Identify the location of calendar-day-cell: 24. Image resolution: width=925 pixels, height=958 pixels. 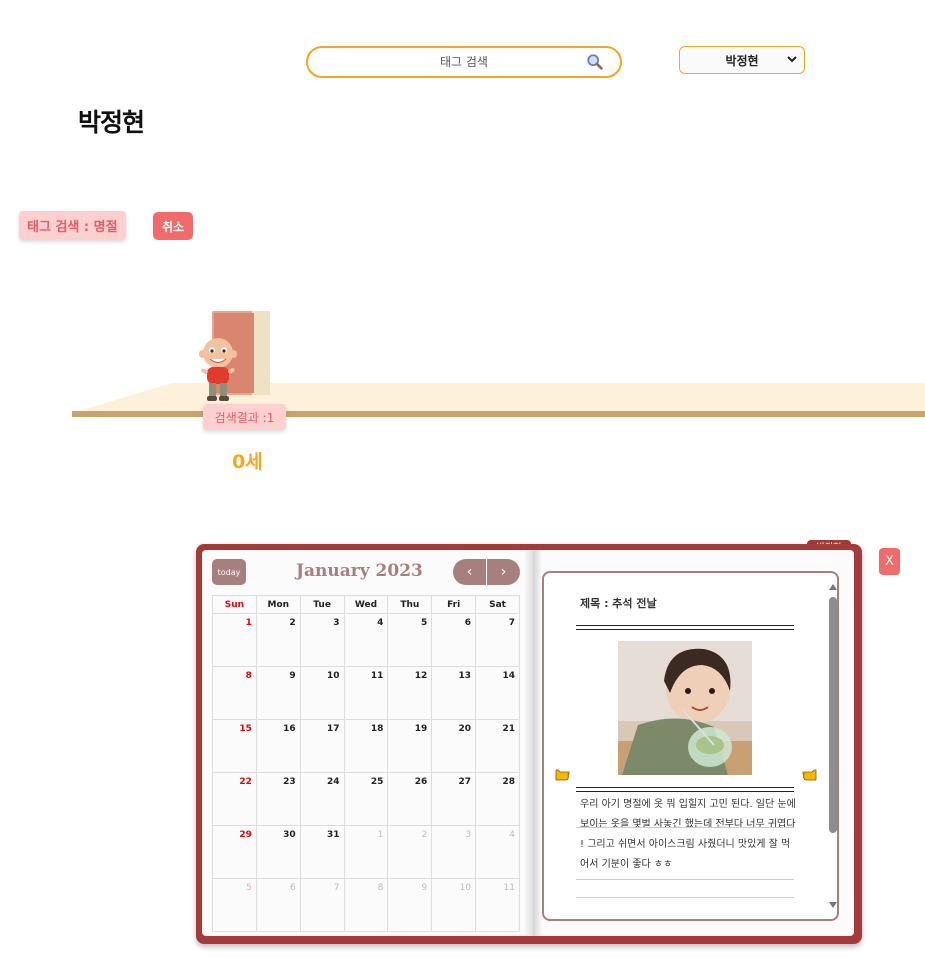
(322, 799).